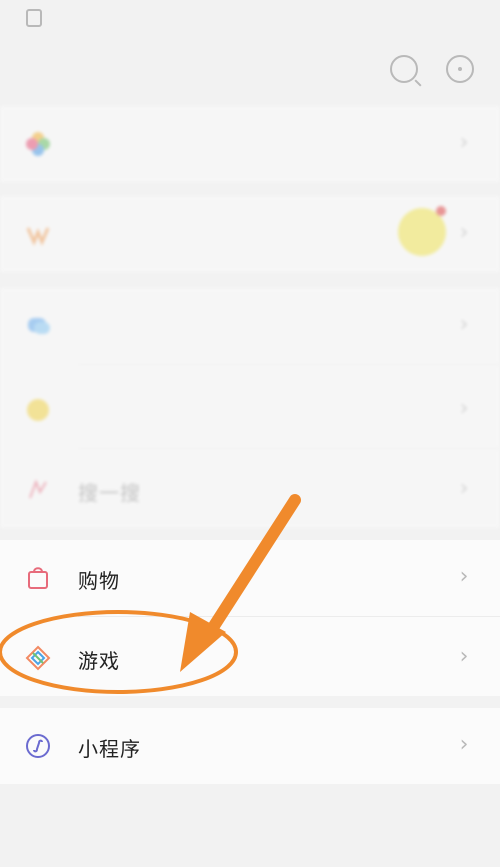  I want to click on annotation-overlay, so click(150, 594).